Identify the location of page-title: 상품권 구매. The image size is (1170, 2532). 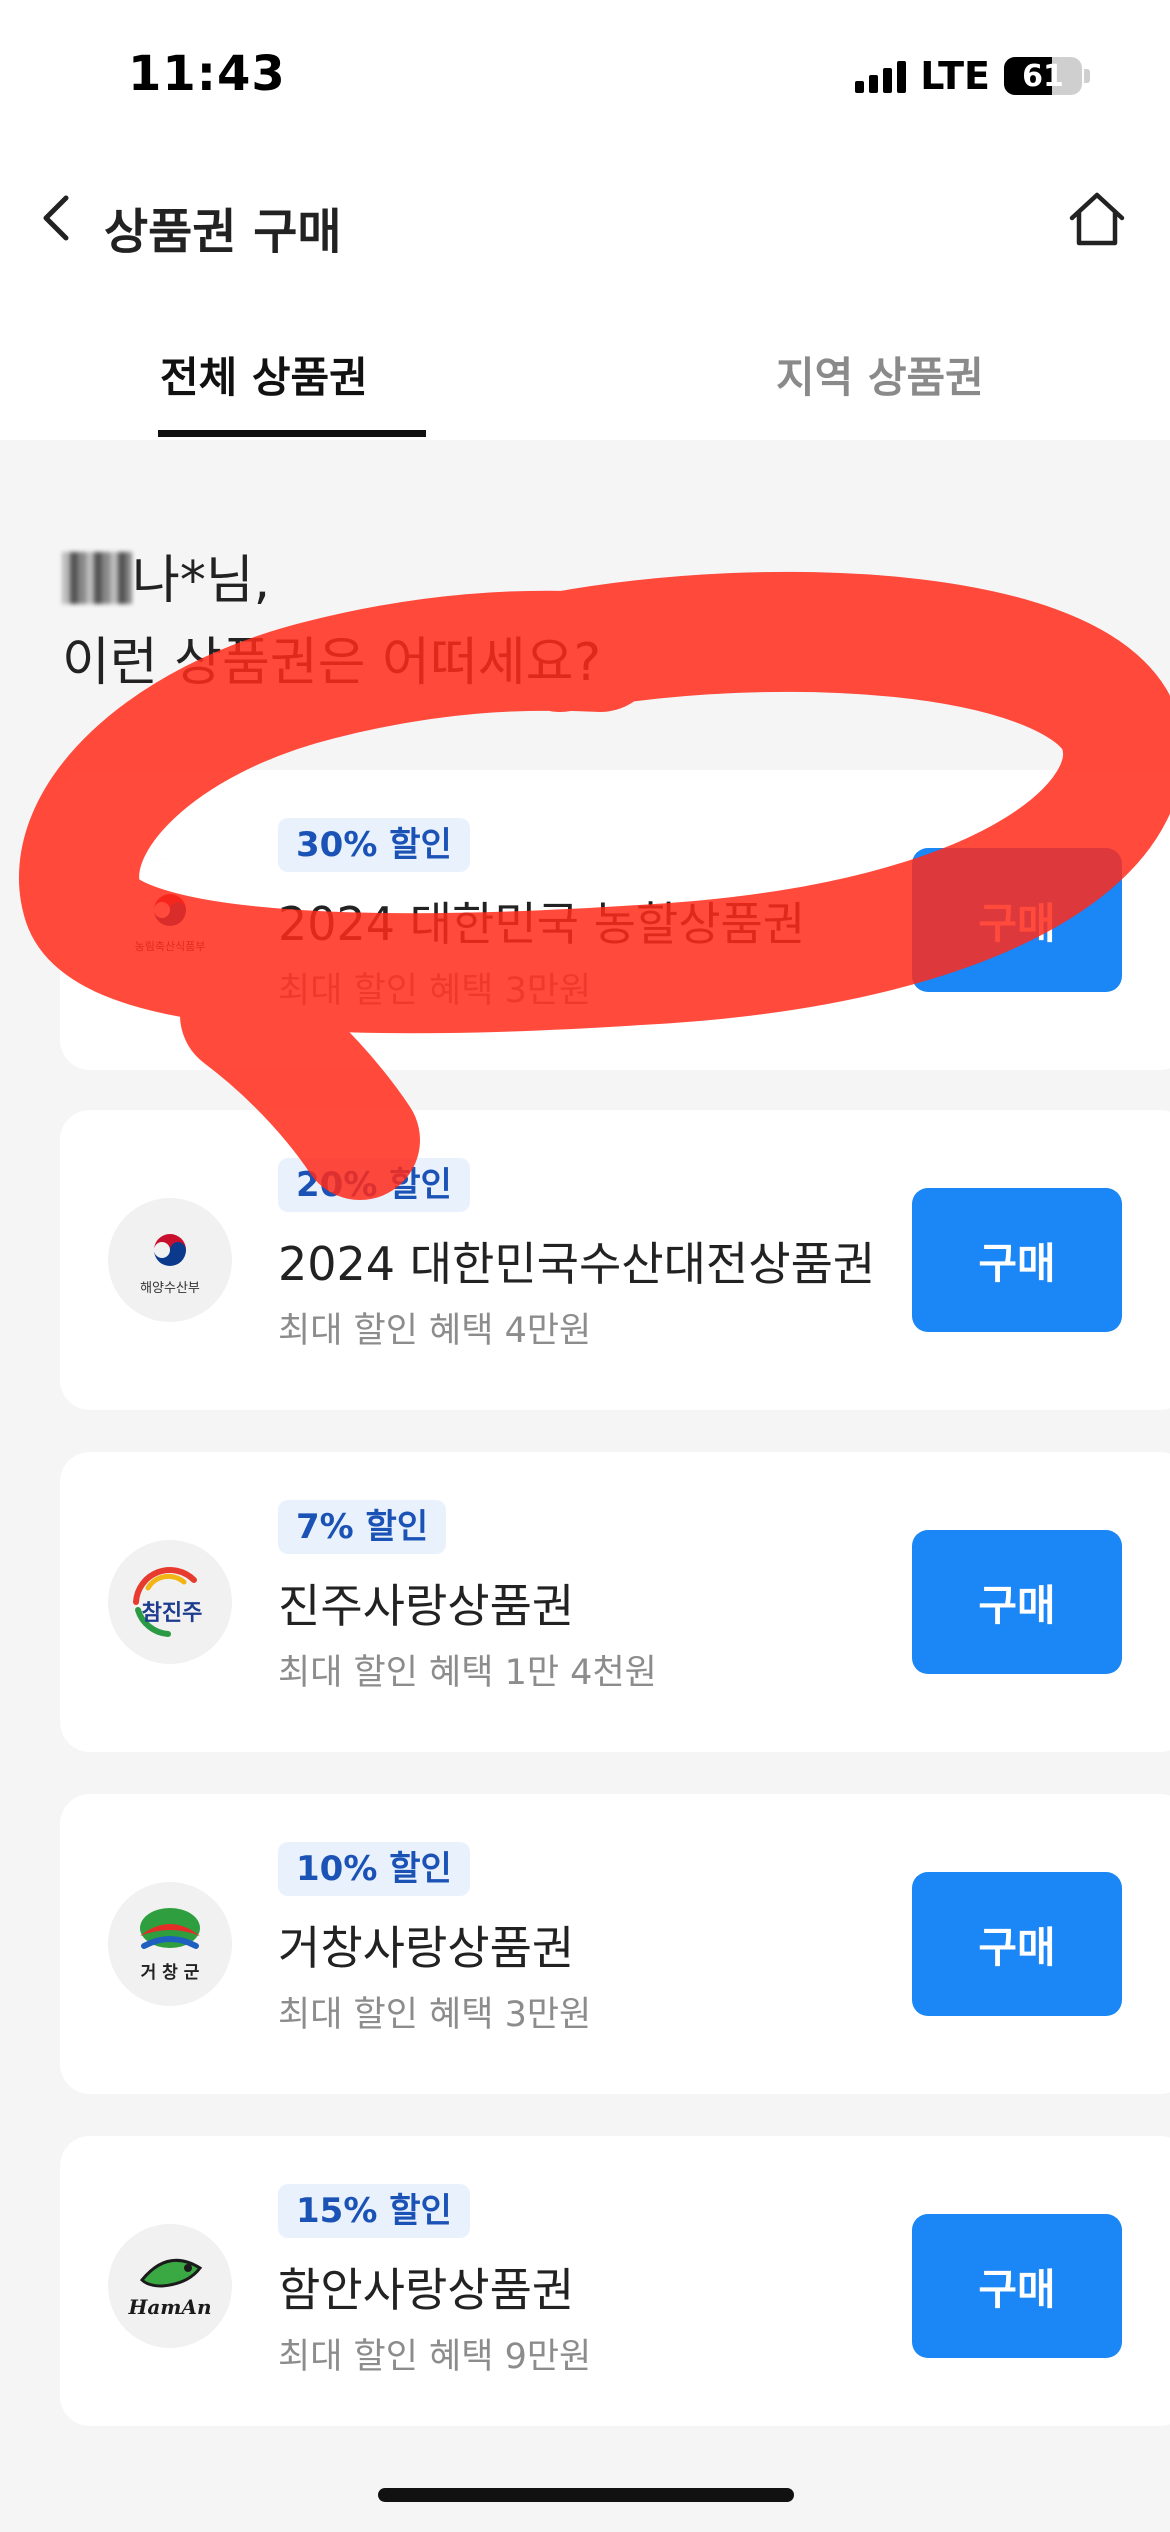
(223, 232).